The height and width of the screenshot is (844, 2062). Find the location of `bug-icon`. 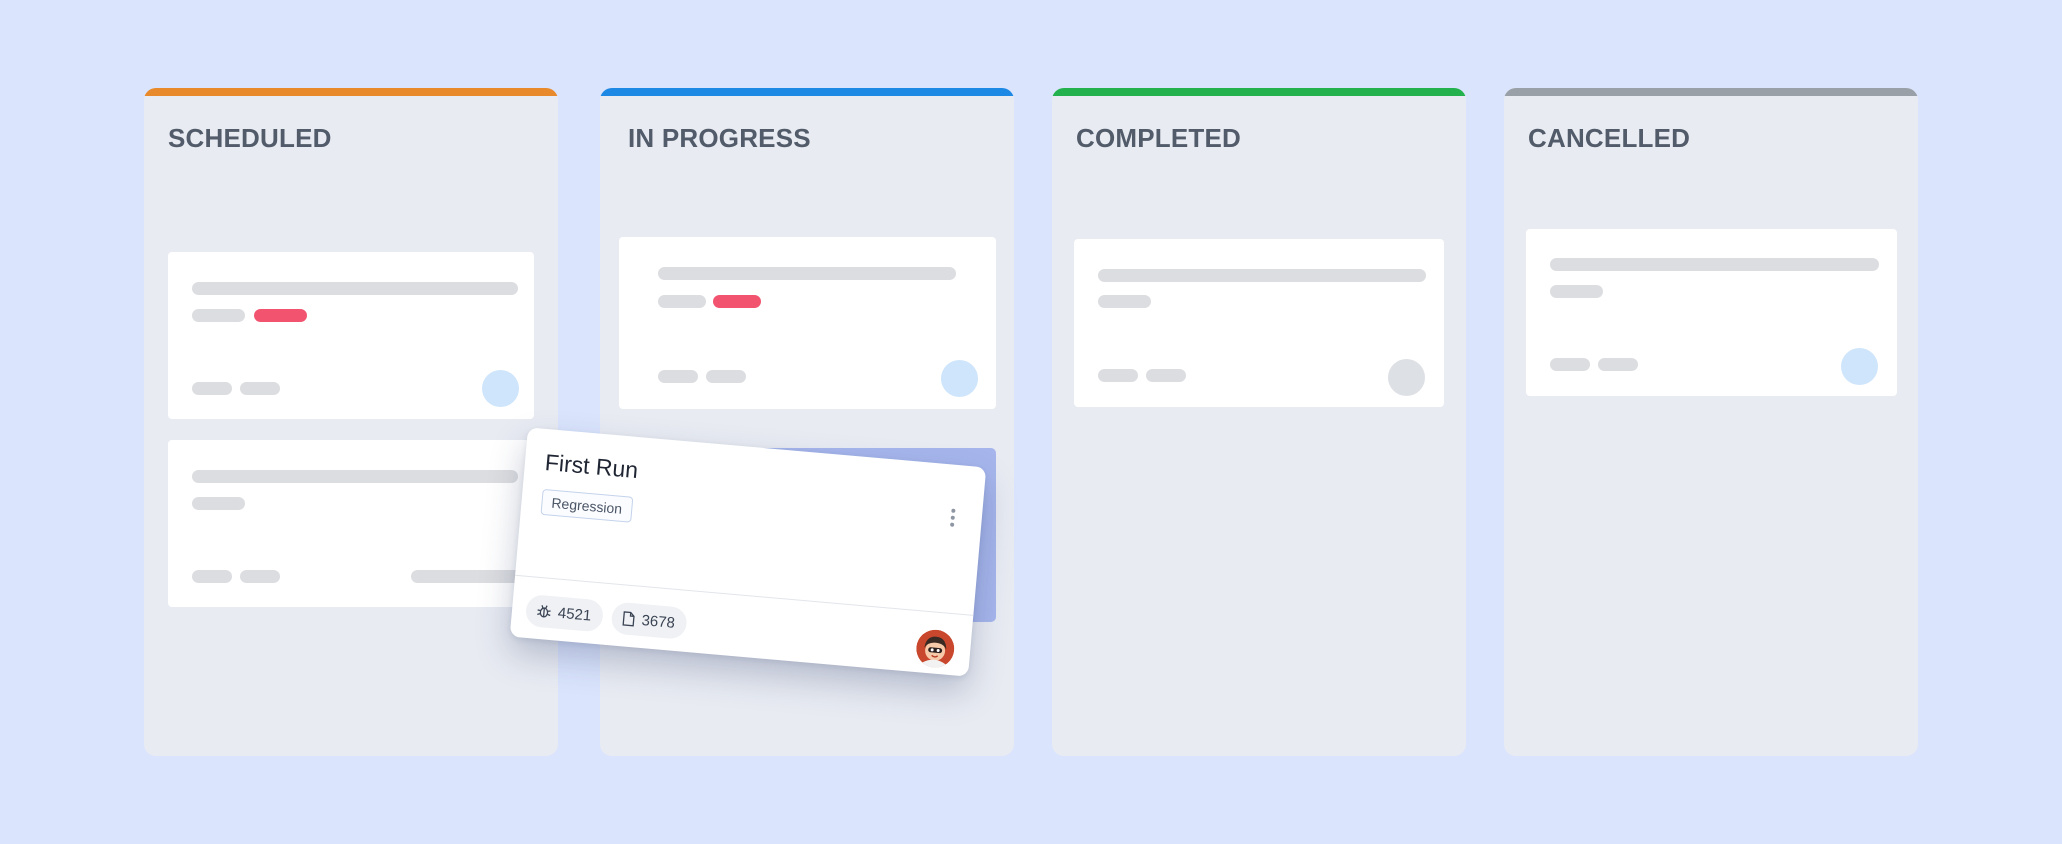

bug-icon is located at coordinates (543, 611).